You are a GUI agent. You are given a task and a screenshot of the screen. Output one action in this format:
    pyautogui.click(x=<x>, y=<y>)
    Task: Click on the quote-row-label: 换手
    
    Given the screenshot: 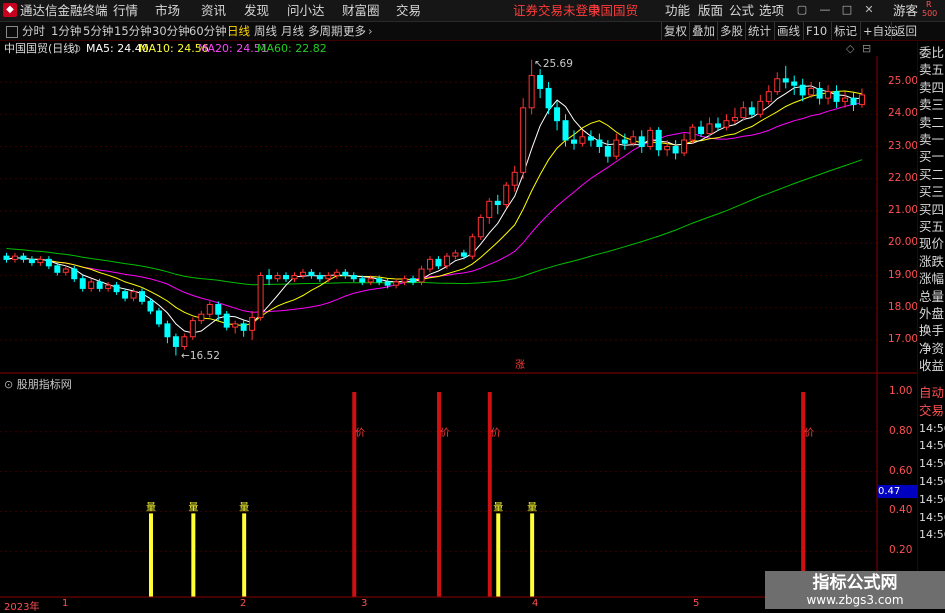 What is the action you would take?
    pyautogui.click(x=932, y=330)
    